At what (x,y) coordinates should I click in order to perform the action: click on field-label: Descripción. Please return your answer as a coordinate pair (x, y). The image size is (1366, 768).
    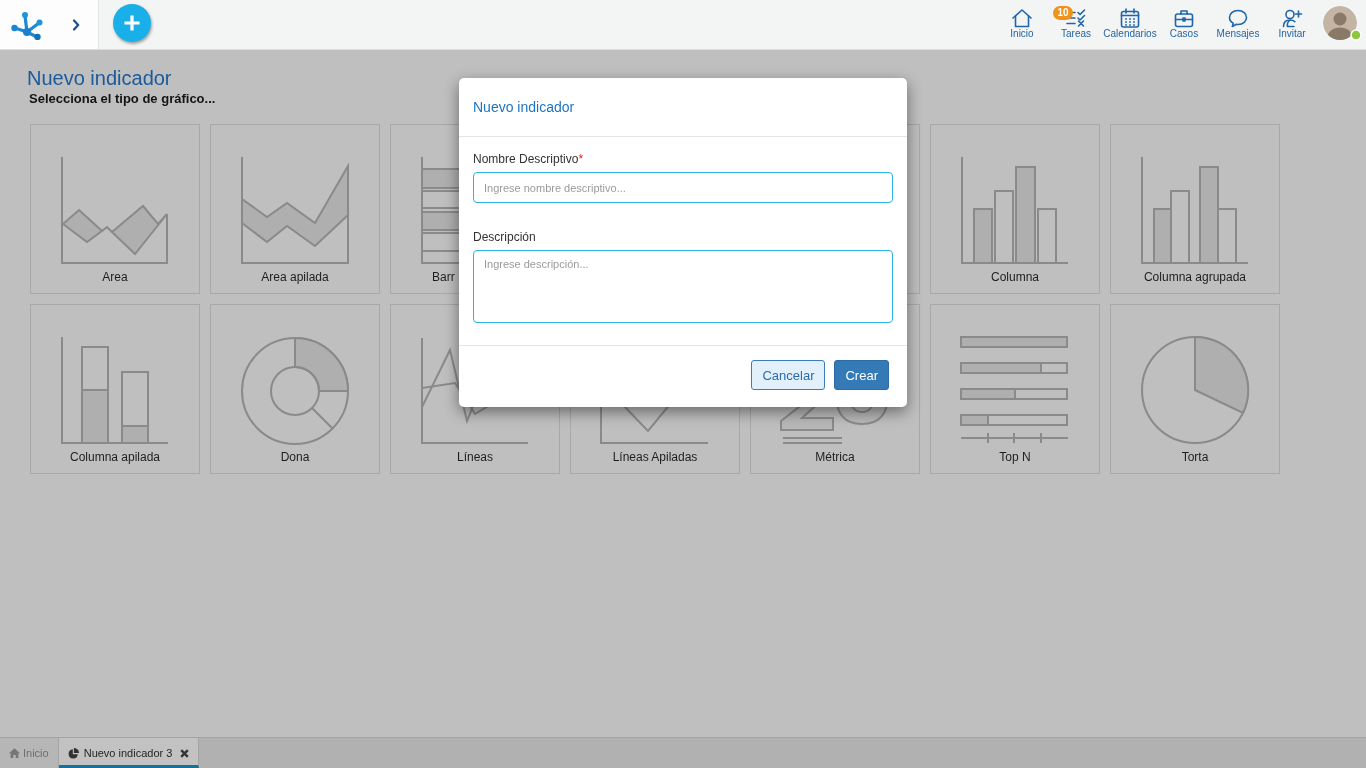
    Looking at the image, I should click on (504, 237).